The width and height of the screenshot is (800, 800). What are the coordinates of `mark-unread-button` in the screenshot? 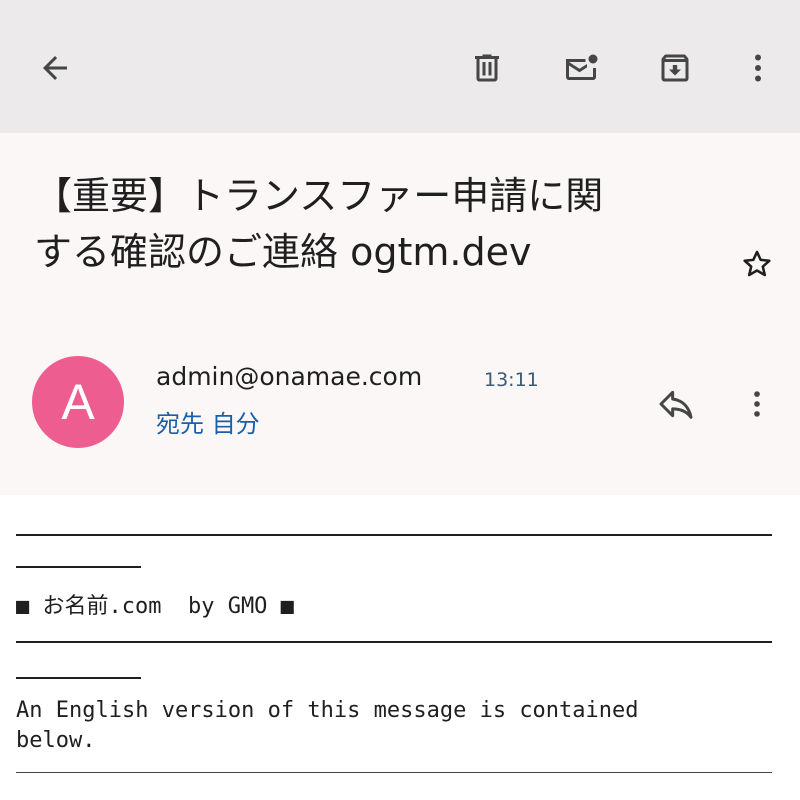 It's located at (581, 68).